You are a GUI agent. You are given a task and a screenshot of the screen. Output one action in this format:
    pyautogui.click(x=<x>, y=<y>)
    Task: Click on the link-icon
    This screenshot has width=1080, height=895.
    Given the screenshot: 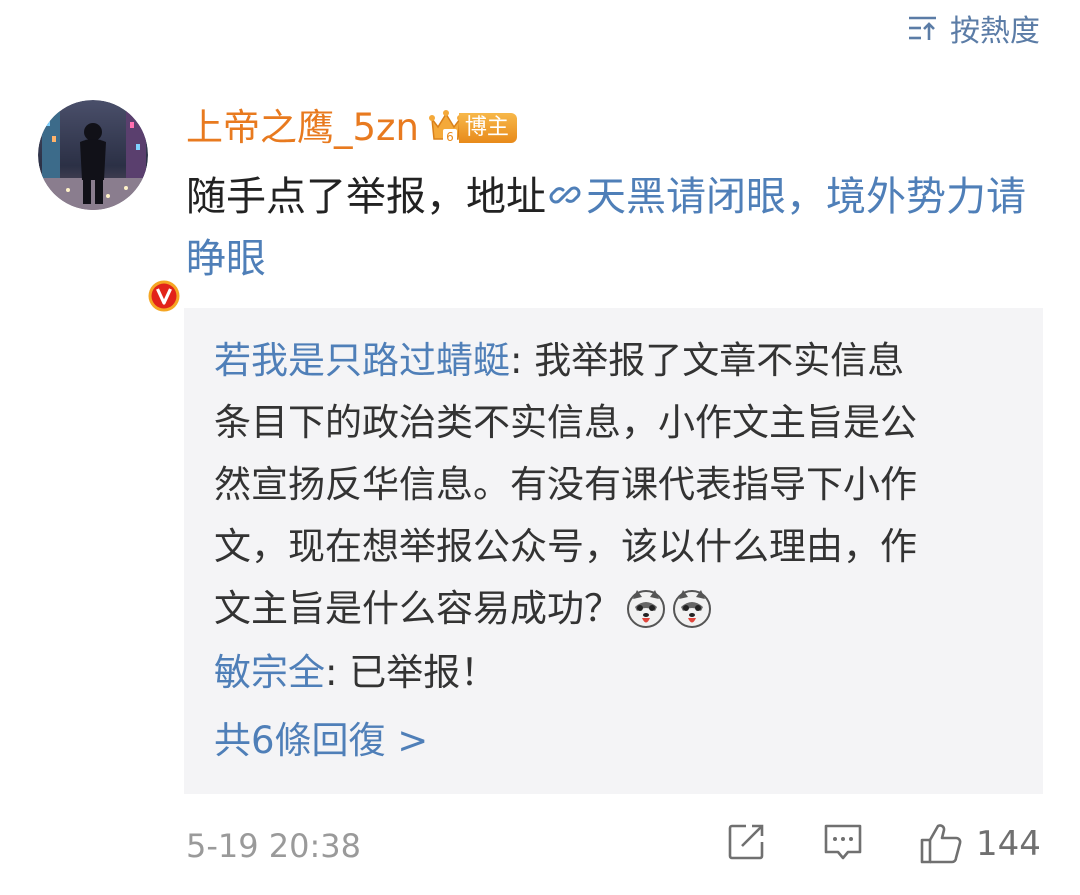 What is the action you would take?
    pyautogui.click(x=565, y=195)
    